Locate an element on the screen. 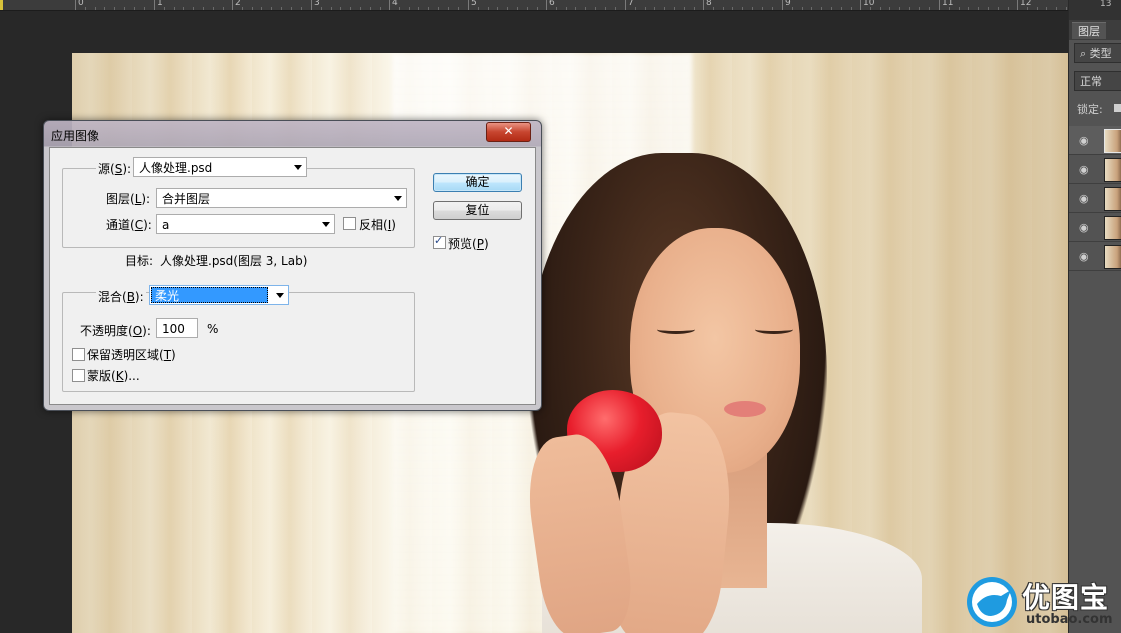  ruler-tick-label: 4 is located at coordinates (395, 4).